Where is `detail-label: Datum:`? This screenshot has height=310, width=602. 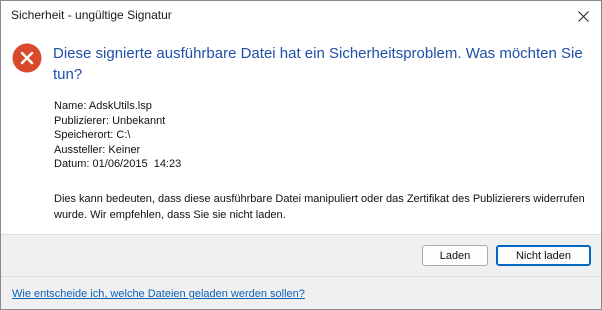 detail-label: Datum: is located at coordinates (72, 164).